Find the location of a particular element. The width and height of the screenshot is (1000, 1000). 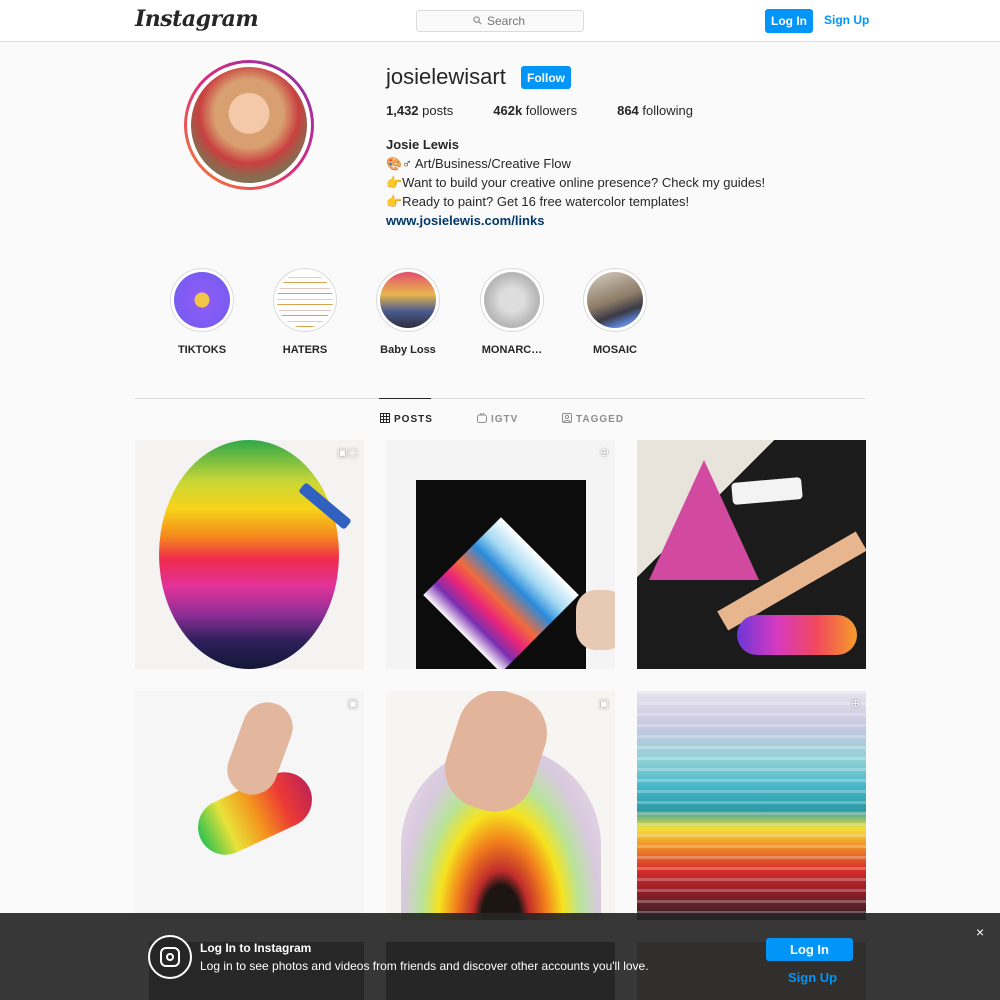

following-stat: 864 following is located at coordinates (655, 110).